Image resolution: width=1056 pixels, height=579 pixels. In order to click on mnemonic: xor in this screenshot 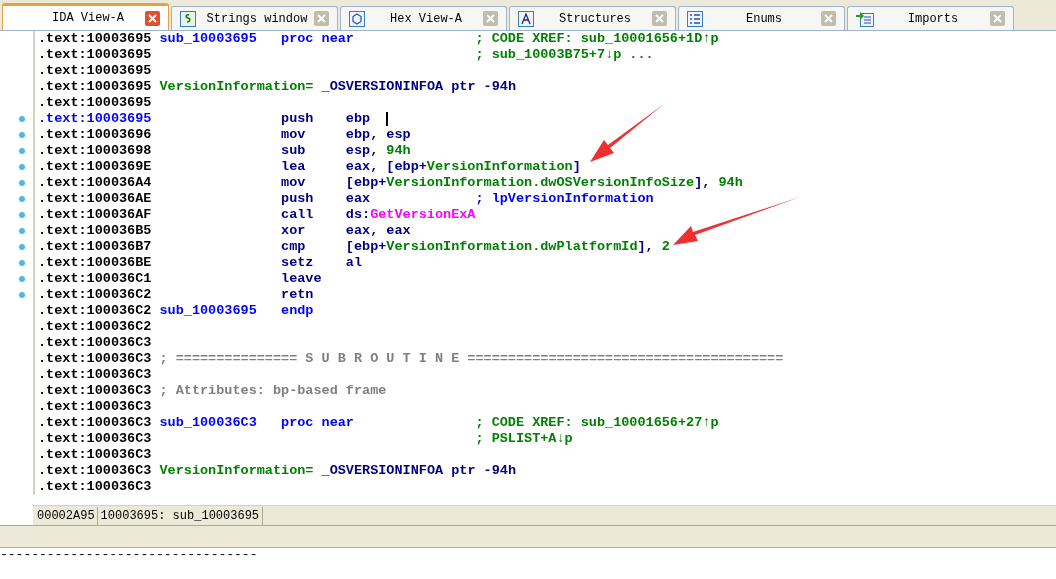, I will do `click(293, 230)`.